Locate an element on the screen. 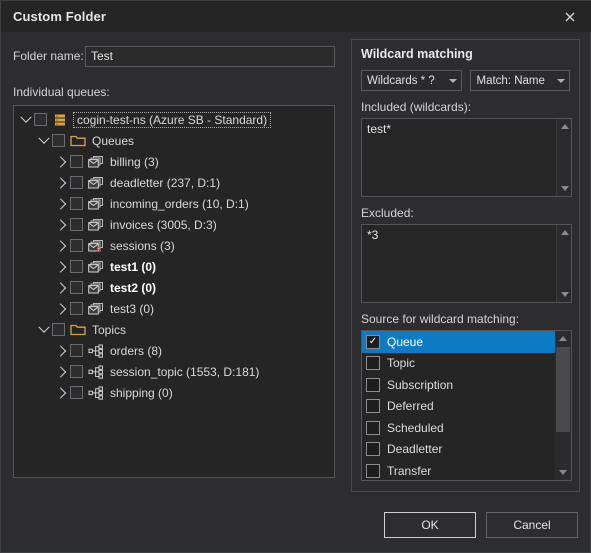  source-item-label: Deferred is located at coordinates (410, 406).